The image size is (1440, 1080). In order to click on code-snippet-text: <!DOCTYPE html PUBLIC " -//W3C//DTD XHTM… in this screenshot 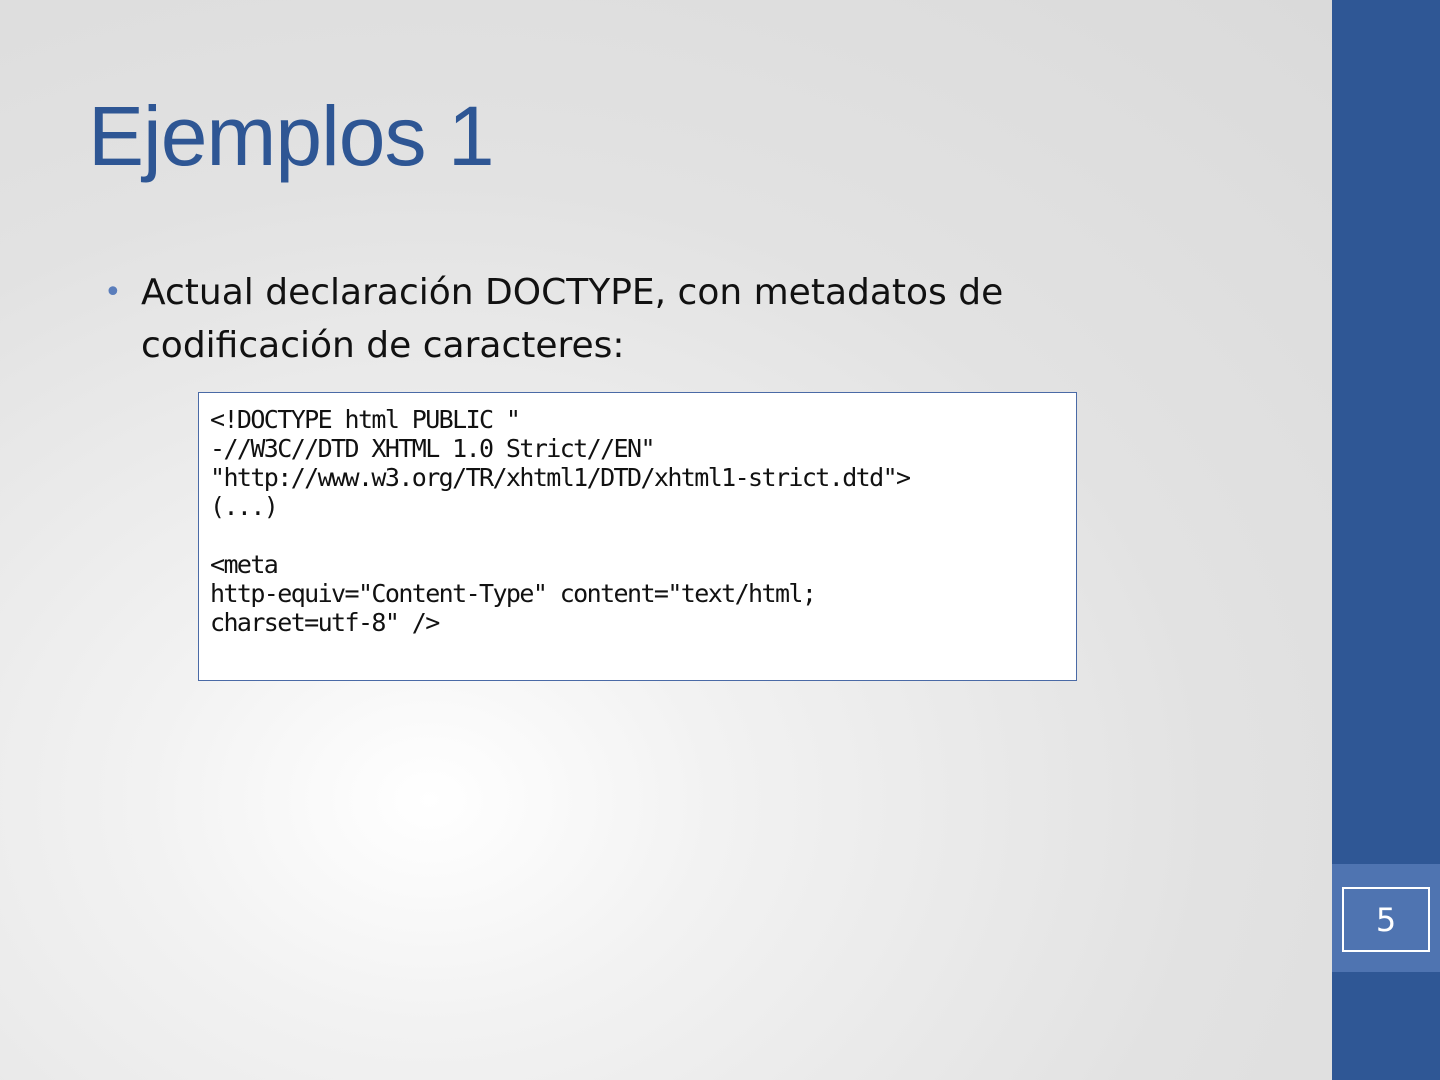, I will do `click(560, 521)`.